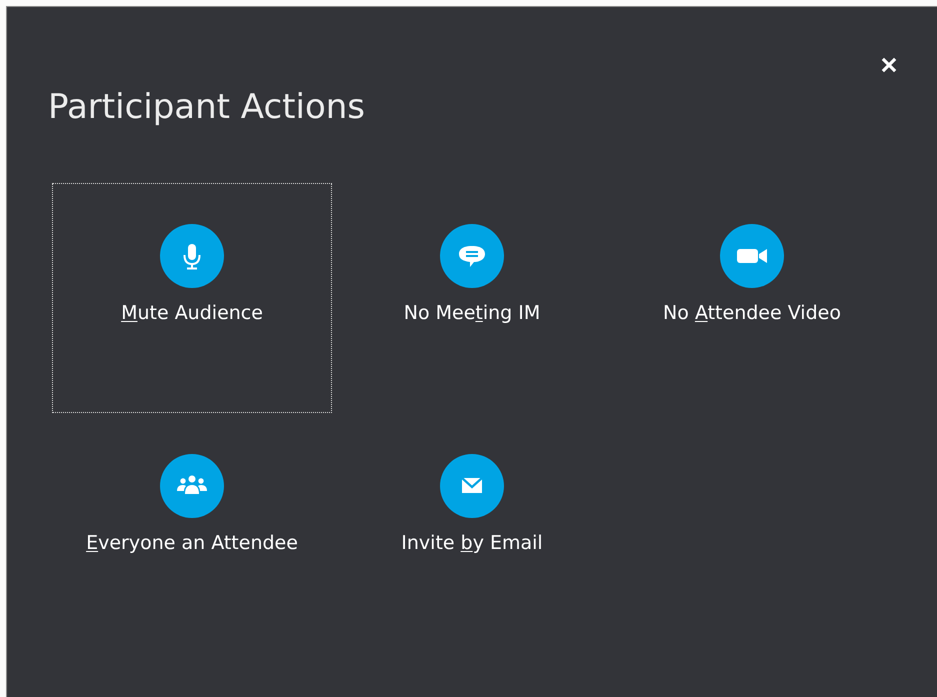  What do you see at coordinates (472, 298) in the screenshot?
I see `action-button: No Meeting IM` at bounding box center [472, 298].